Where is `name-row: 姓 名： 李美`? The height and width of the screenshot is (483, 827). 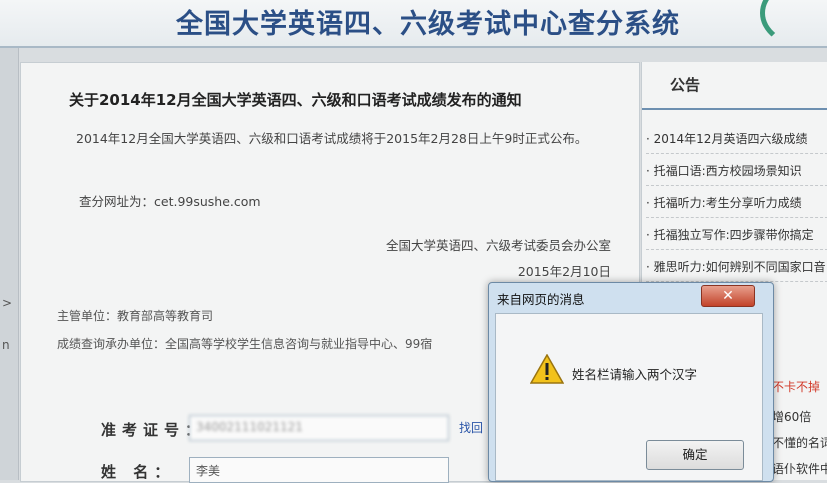
name-row: 姓 名： 李美 is located at coordinates (275, 470).